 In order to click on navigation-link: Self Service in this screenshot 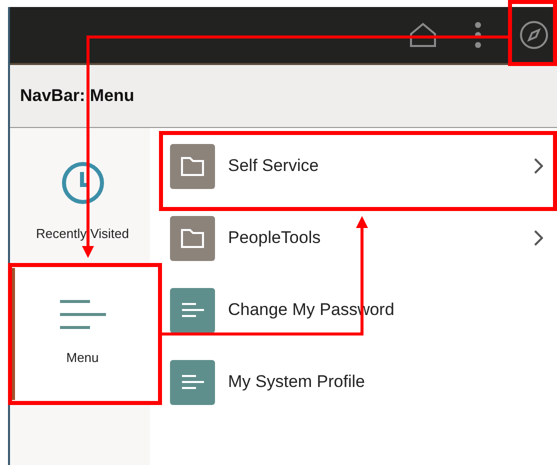, I will do `click(353, 166)`.